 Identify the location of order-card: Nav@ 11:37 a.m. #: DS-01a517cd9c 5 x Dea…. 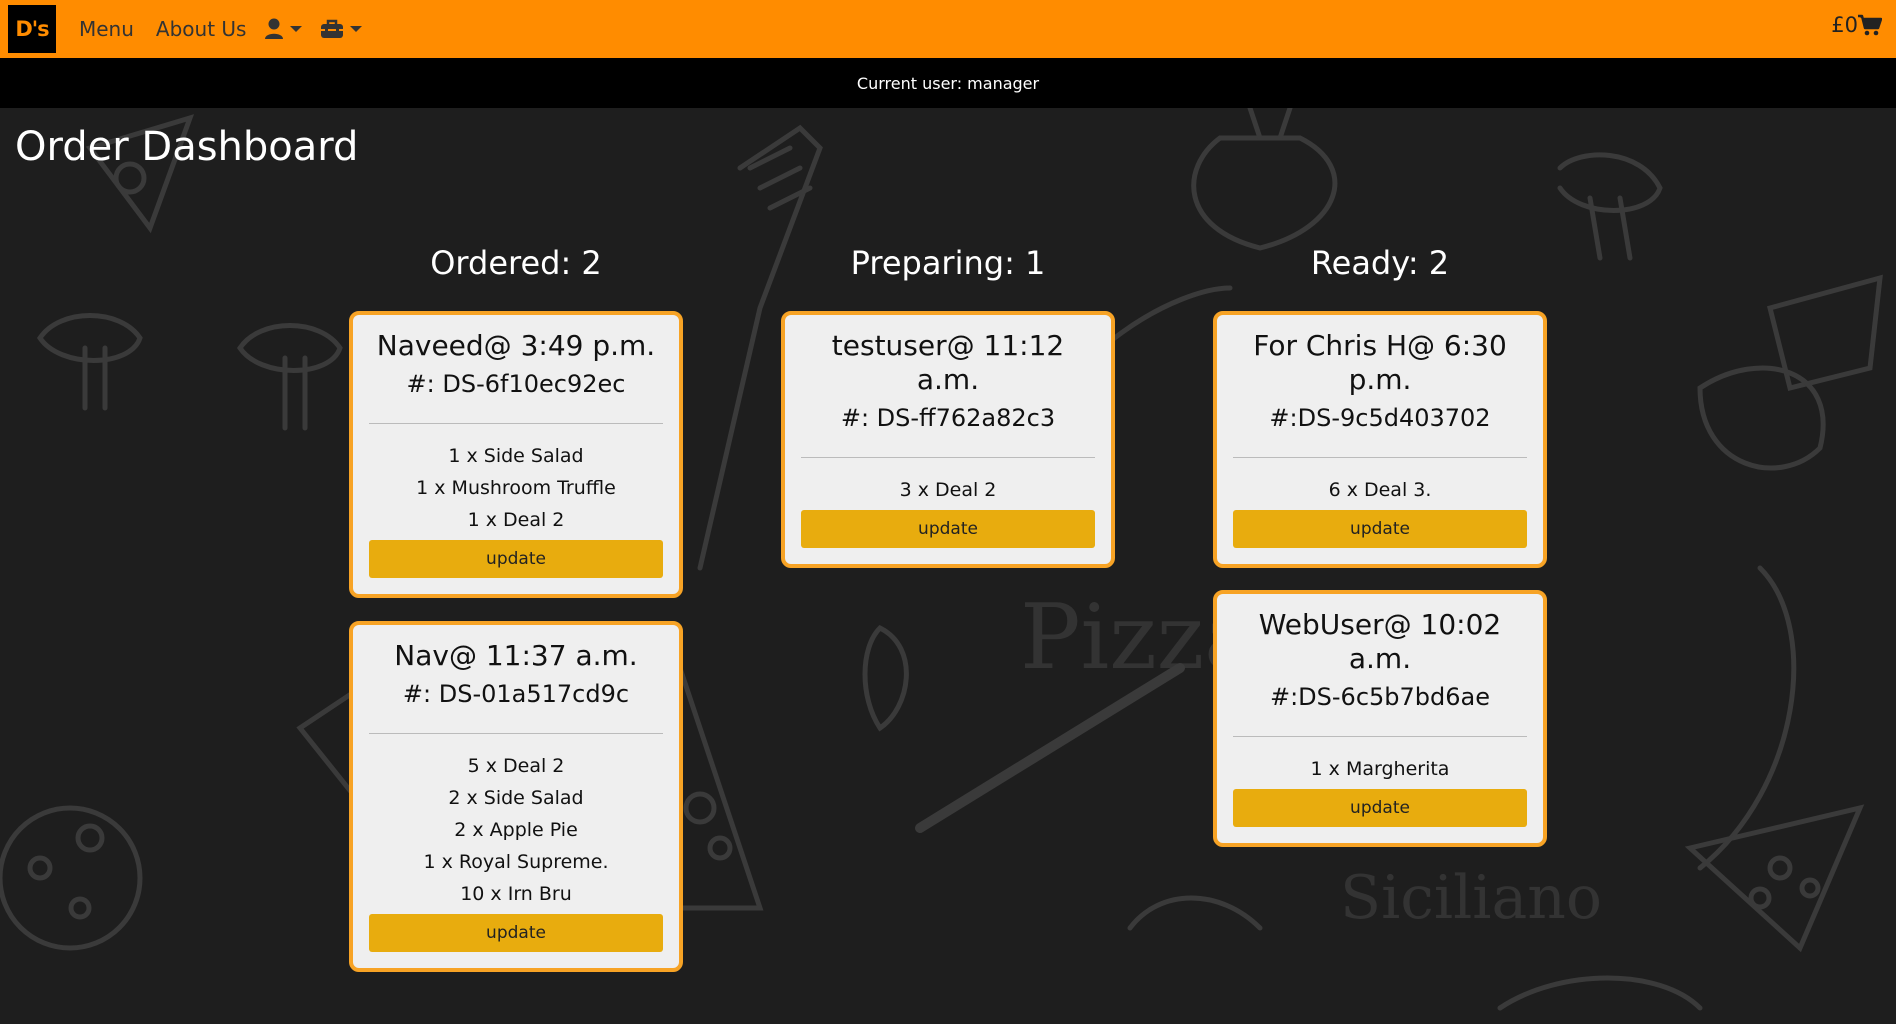
(516, 796).